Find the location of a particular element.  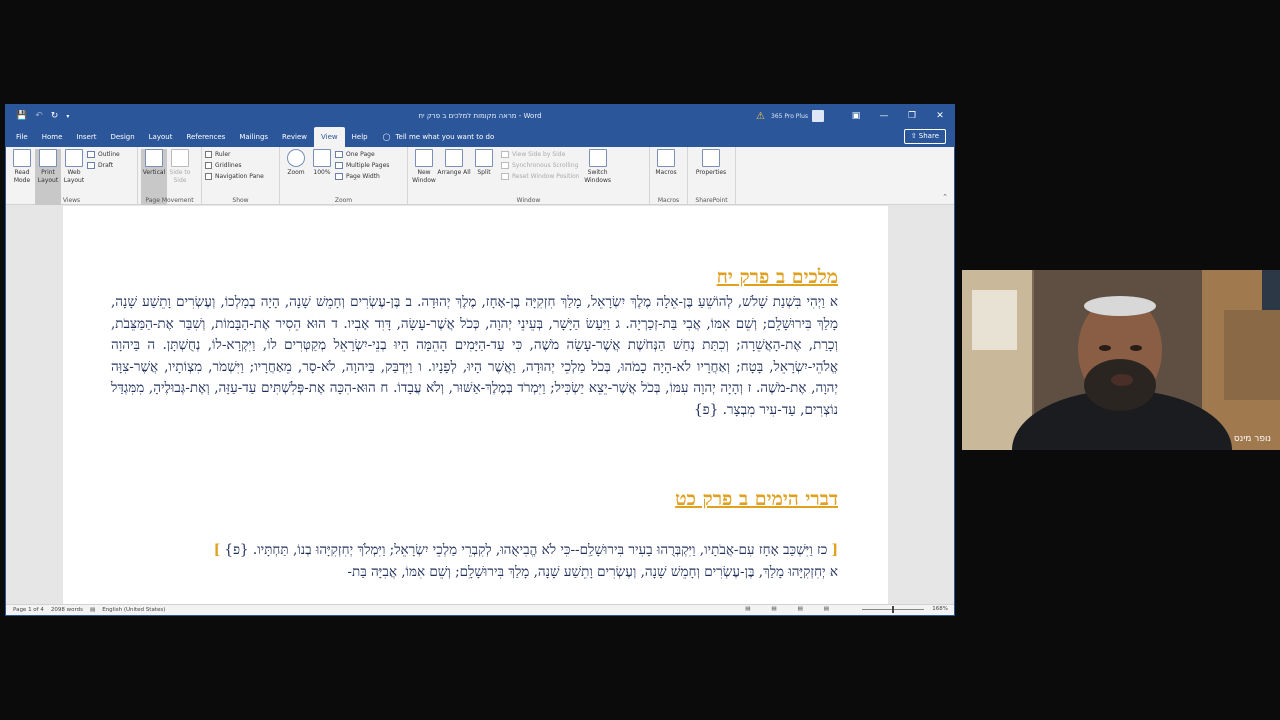

zoom-slider-handle is located at coordinates (893, 609).